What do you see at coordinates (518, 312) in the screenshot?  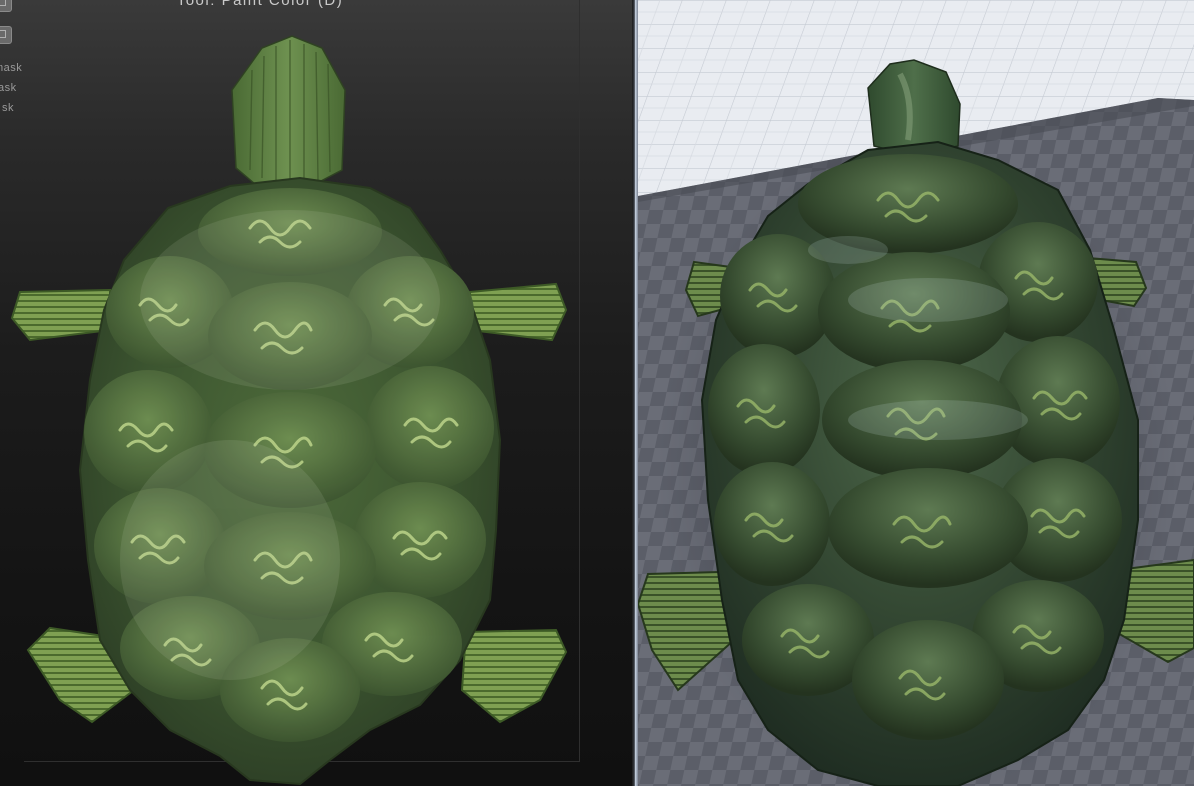 I see `flipper-front-right` at bounding box center [518, 312].